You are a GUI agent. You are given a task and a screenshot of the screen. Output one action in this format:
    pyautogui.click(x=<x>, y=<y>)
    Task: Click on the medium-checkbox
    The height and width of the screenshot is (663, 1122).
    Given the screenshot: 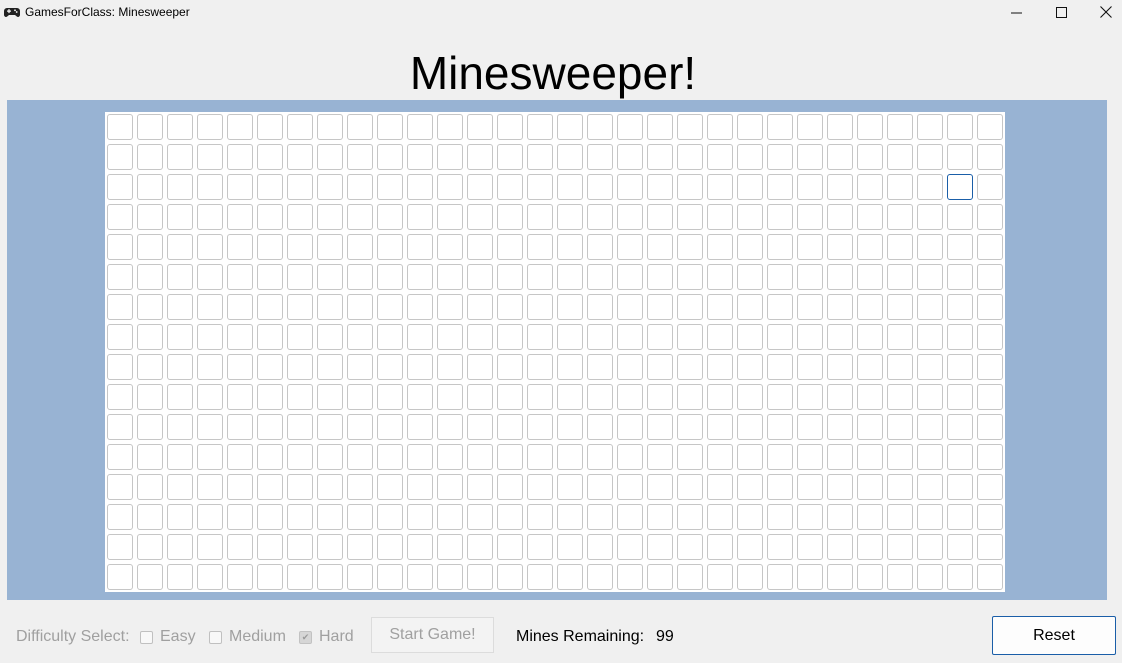 What is the action you would take?
    pyautogui.click(x=215, y=637)
    